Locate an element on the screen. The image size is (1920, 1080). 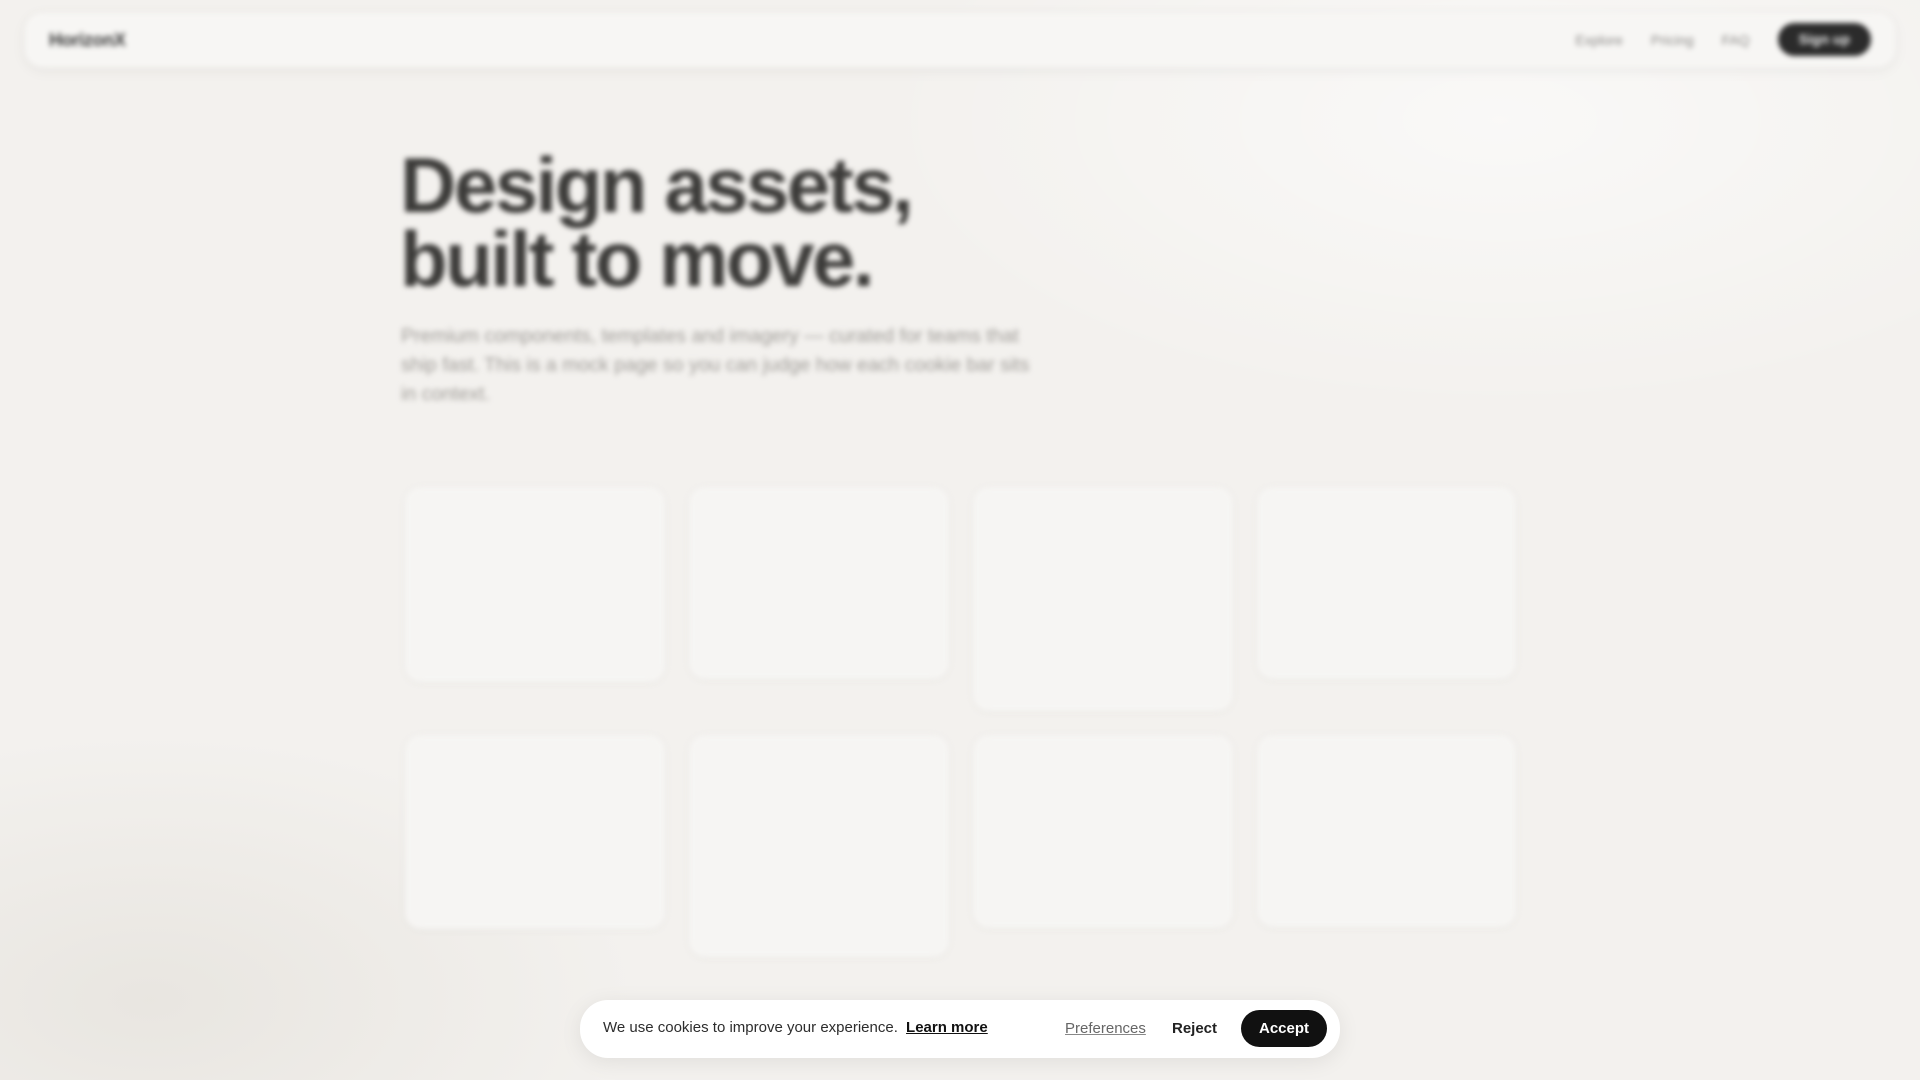
nav-links: Explore Pricing FAQ Sign up is located at coordinates (1723, 39).